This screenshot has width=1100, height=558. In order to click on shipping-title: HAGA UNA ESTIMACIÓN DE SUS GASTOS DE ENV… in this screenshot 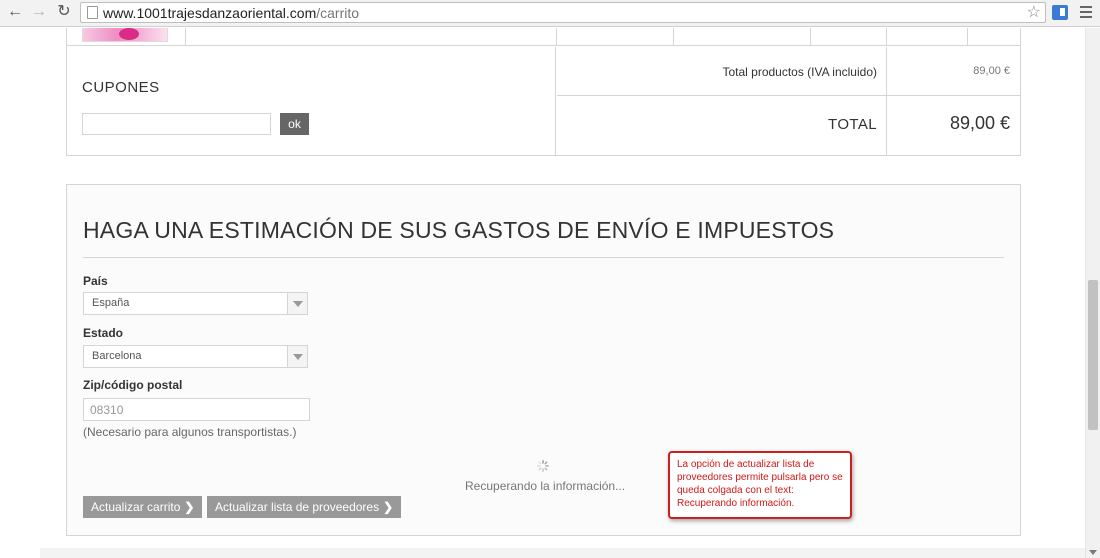, I will do `click(459, 230)`.